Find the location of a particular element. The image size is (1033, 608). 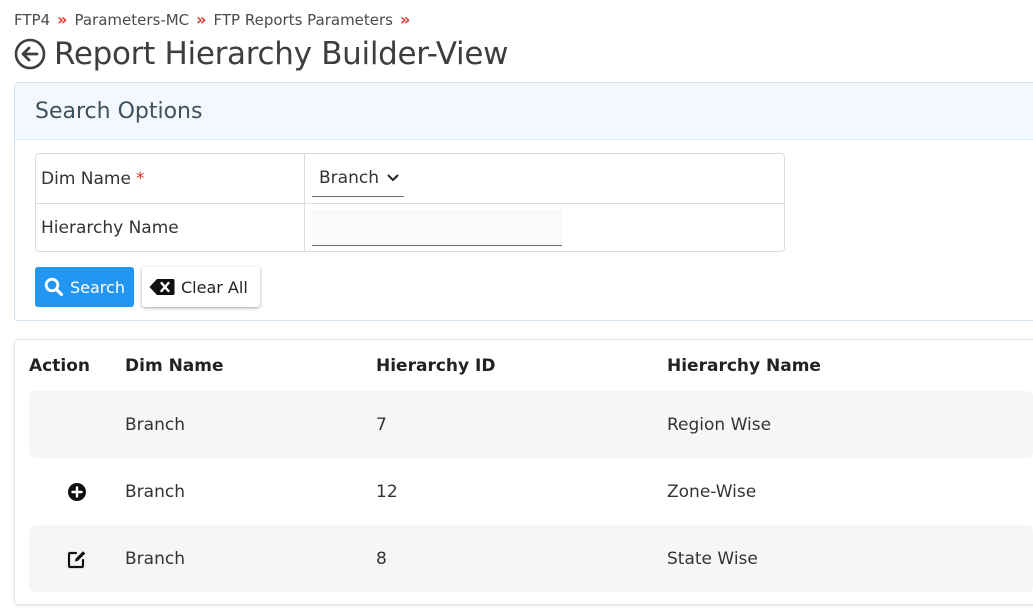

search-form: Dim Name * Branch Hierarchy Name is located at coordinates (410, 202).